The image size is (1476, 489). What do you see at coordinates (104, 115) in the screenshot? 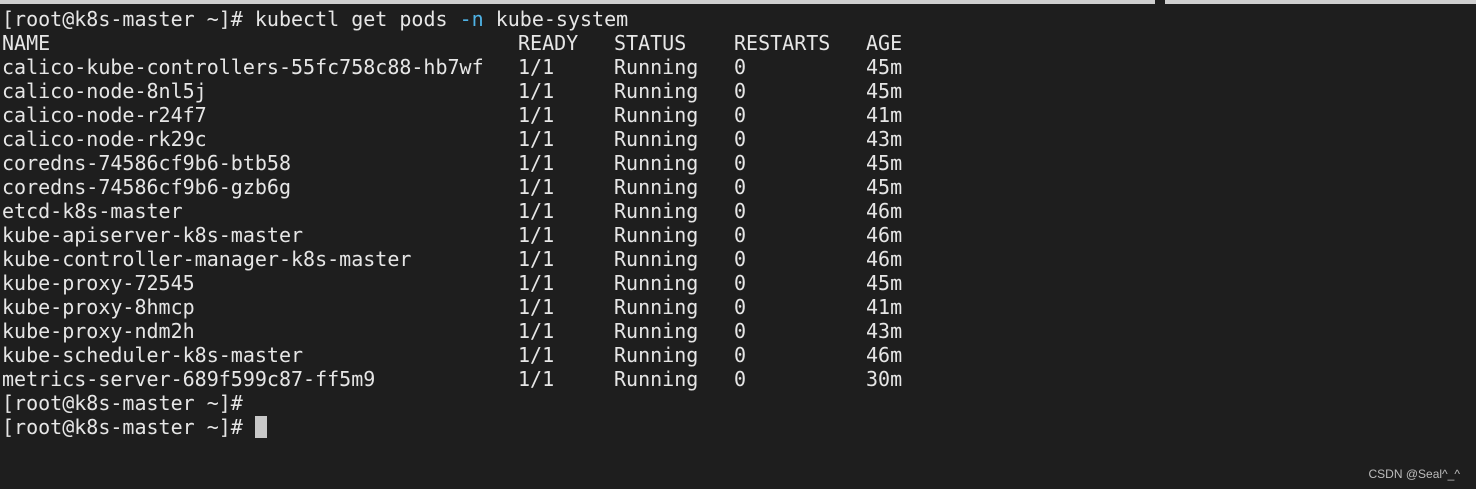
I see `pod-name: calico-node-r24f7` at bounding box center [104, 115].